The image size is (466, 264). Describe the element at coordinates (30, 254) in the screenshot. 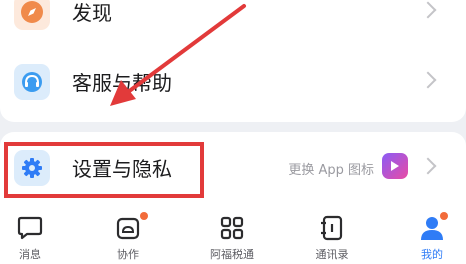

I see `tab-label: 消息` at that location.